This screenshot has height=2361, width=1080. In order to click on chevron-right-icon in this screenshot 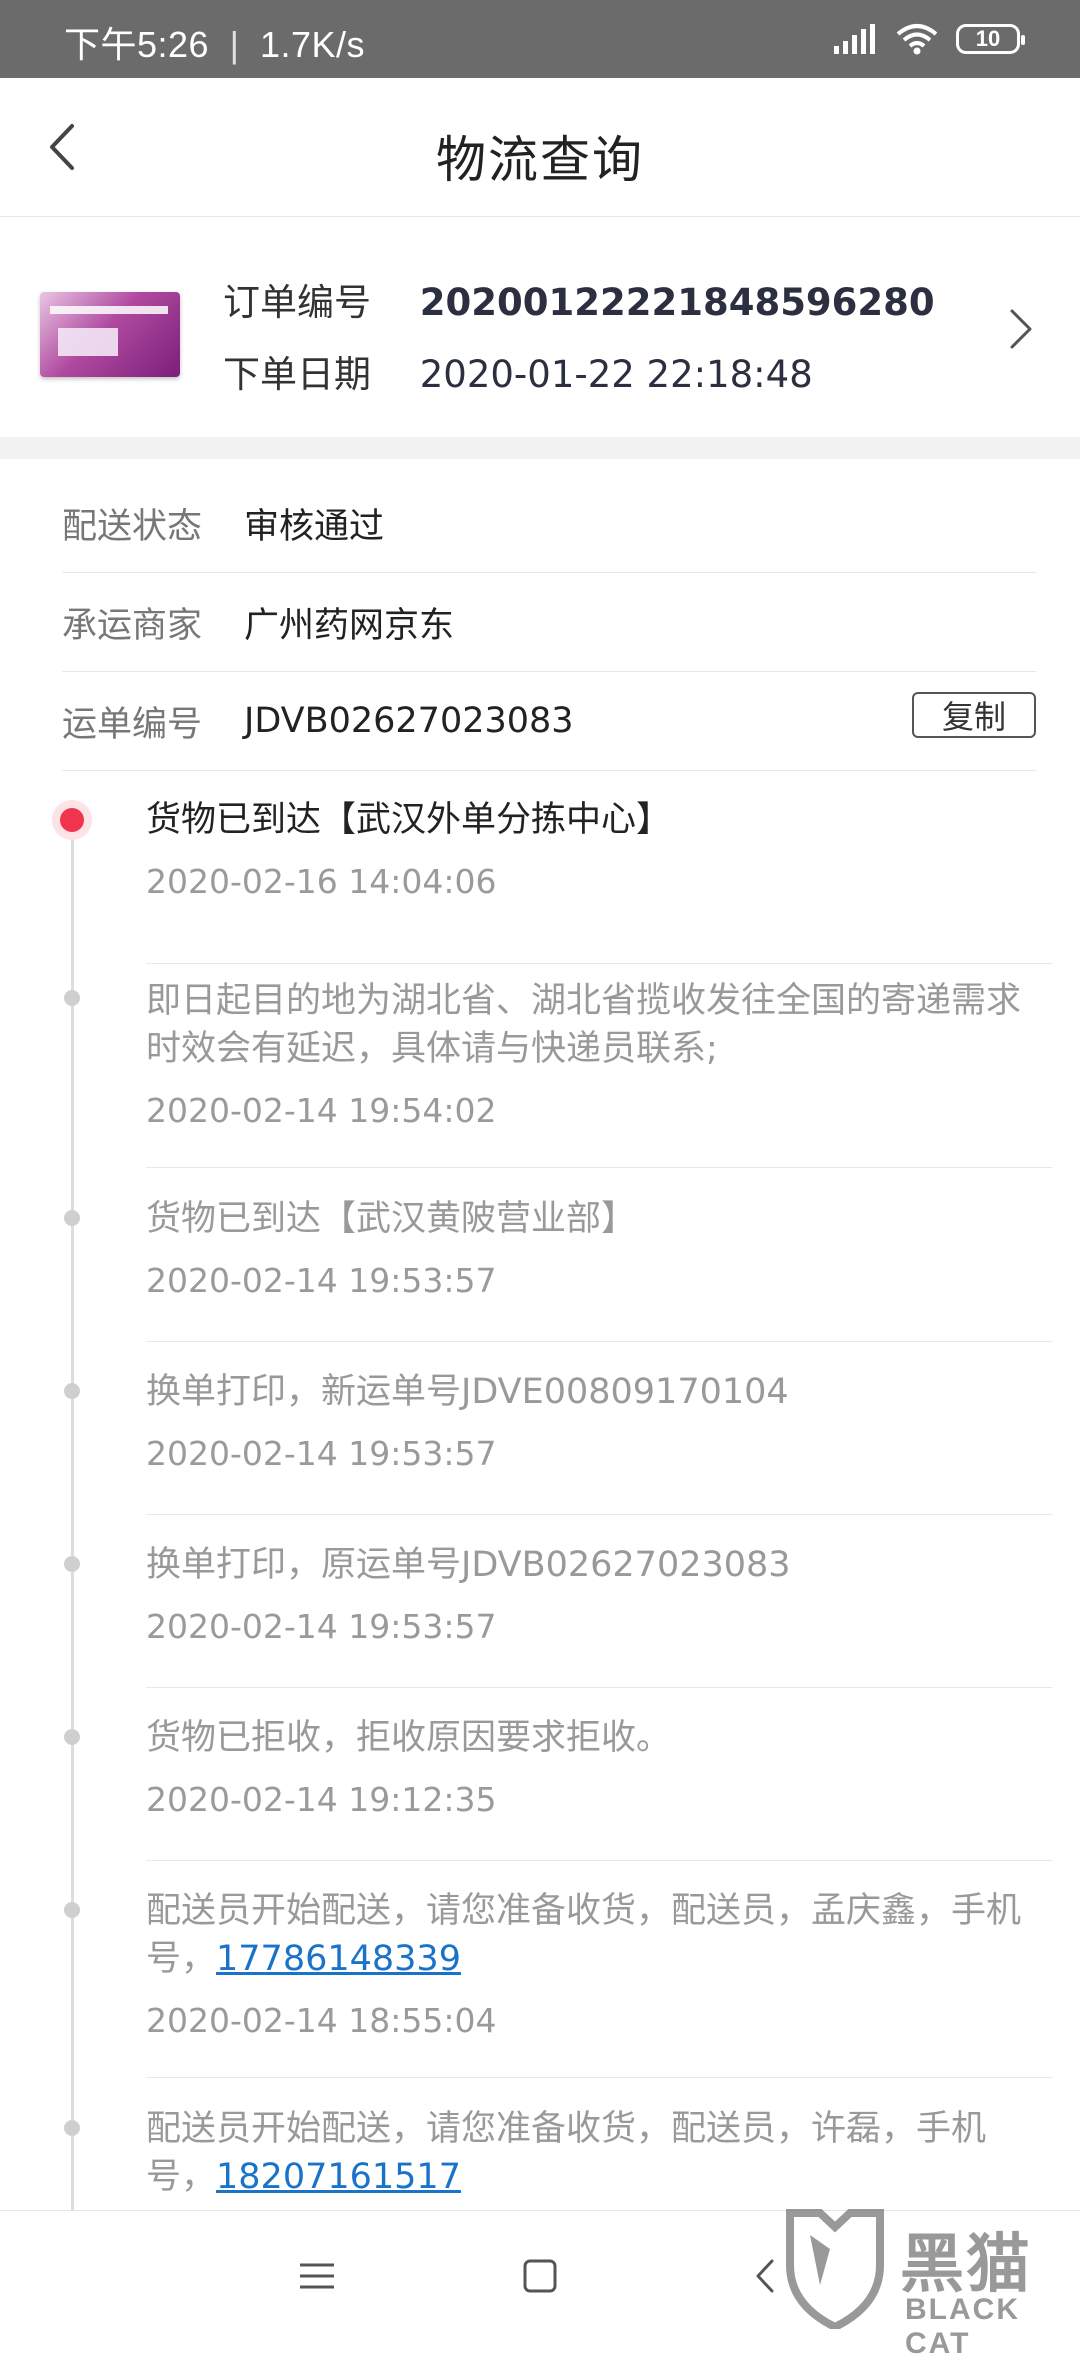, I will do `click(1020, 329)`.